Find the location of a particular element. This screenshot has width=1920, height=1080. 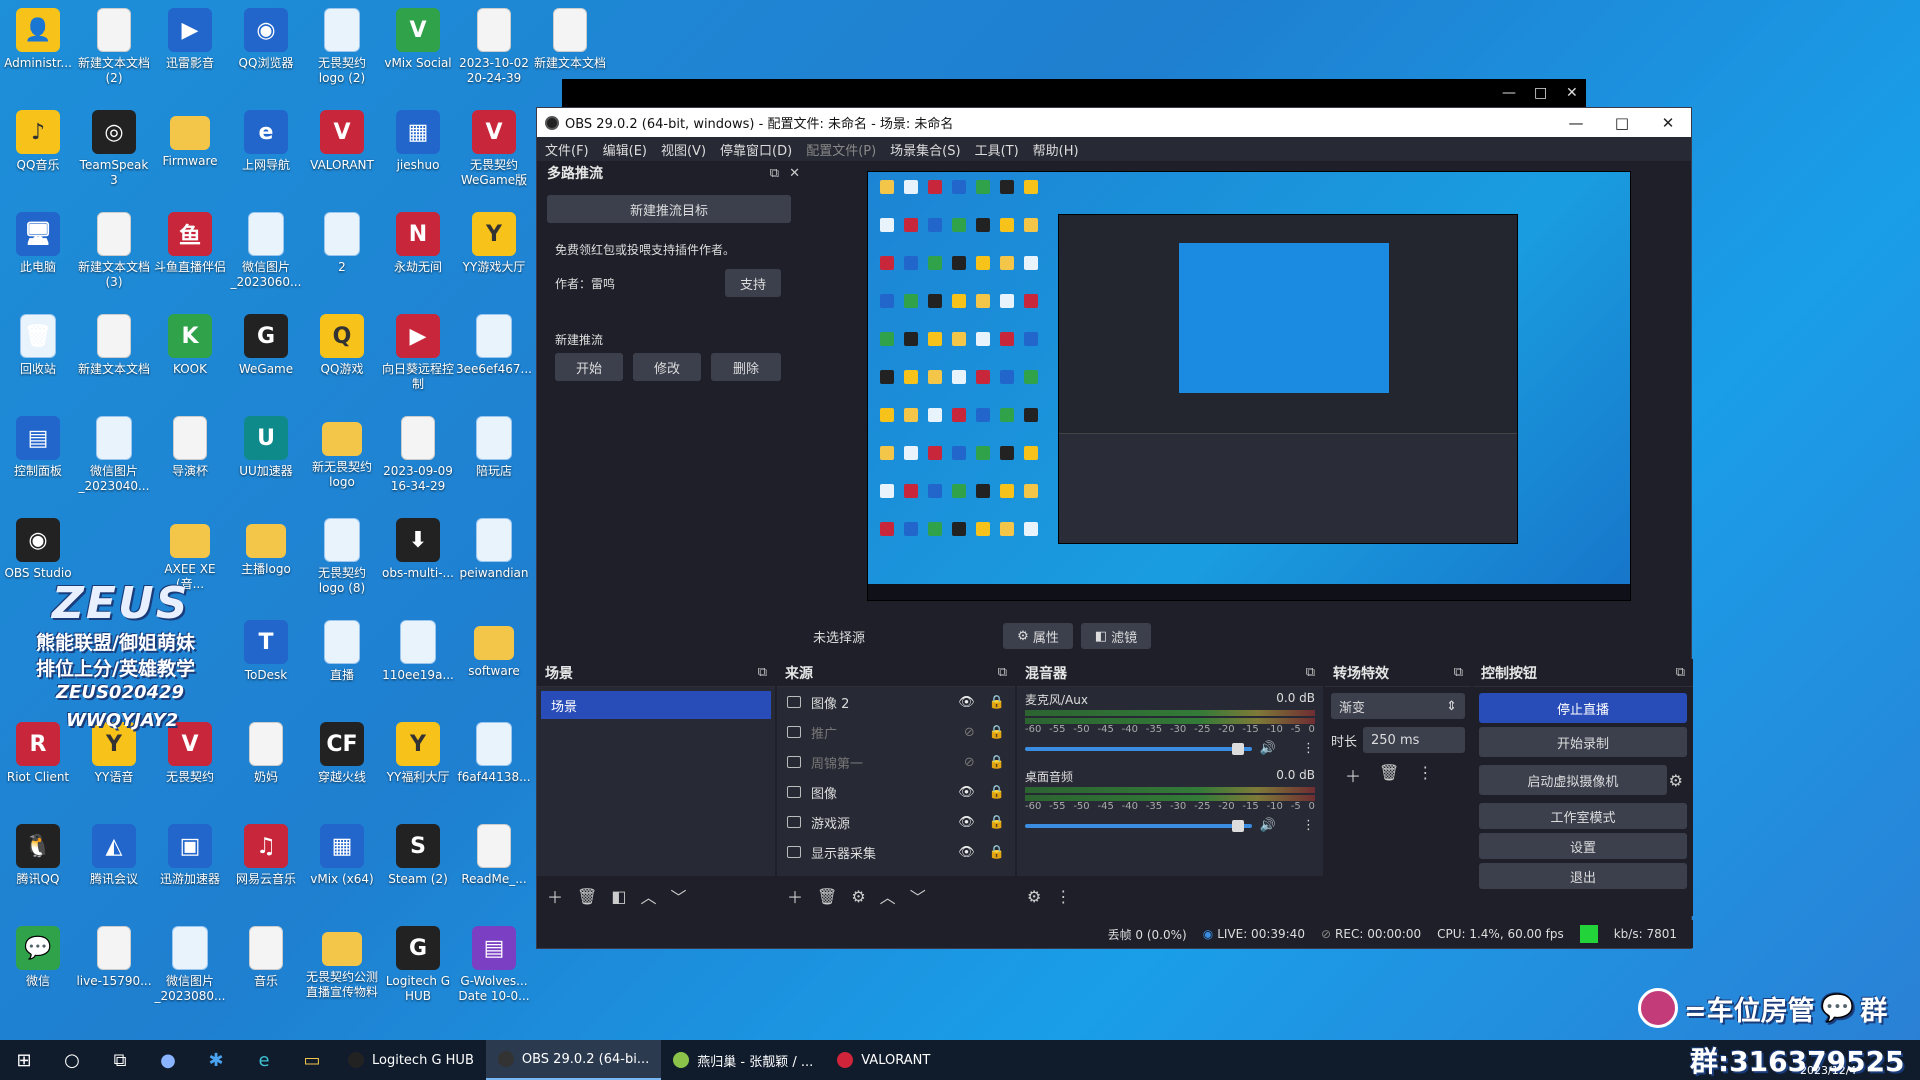

desktop-icon: 2023-09-09 16-34-29 is located at coordinates (418, 458).